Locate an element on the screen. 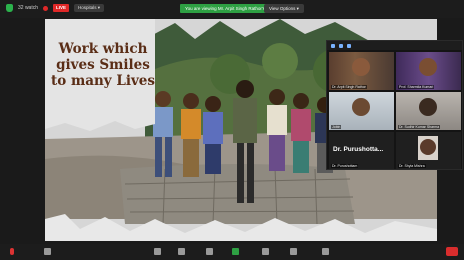 This screenshot has height=260, width=464. gallery-header is located at coordinates (394, 45).